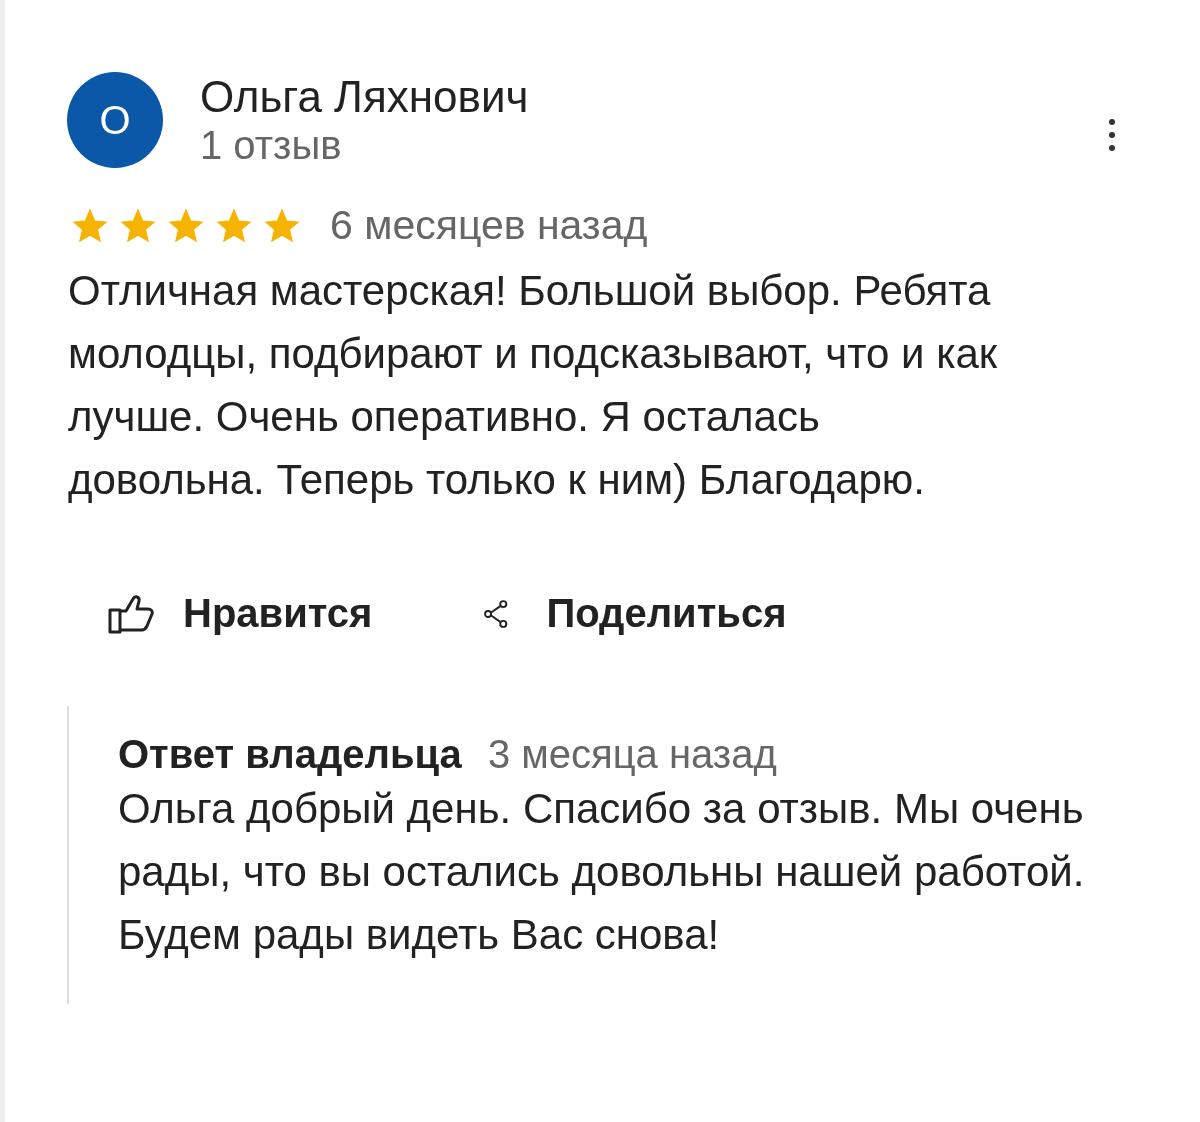 This screenshot has width=1200, height=1122. Describe the element at coordinates (115, 120) in the screenshot. I see `avatar: О` at that location.